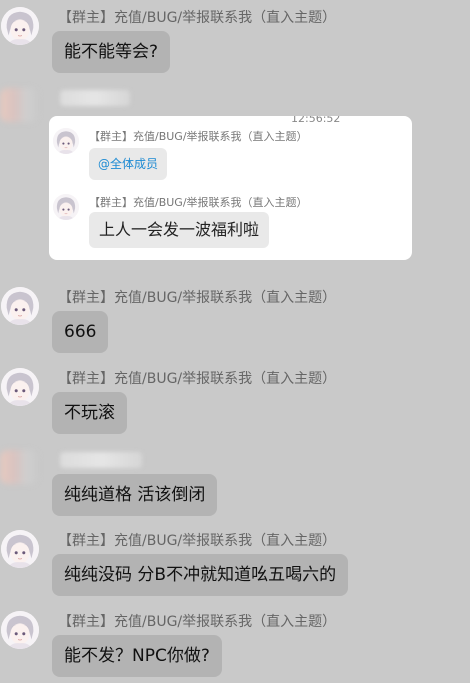 The image size is (470, 683). Describe the element at coordinates (80, 332) in the screenshot. I see `message-bubble: 666` at that location.